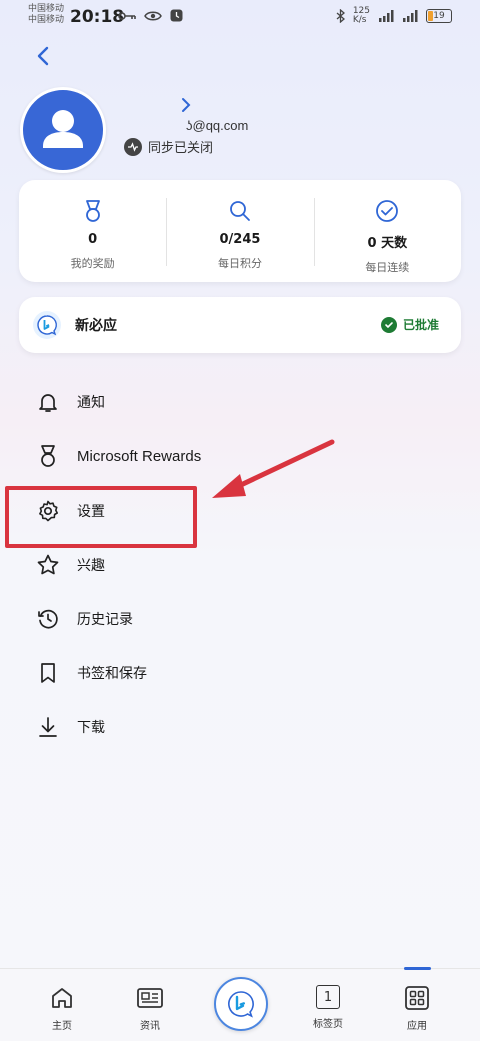 The image size is (480, 1041). Describe the element at coordinates (388, 324) in the screenshot. I see `approved-check-icon` at that location.